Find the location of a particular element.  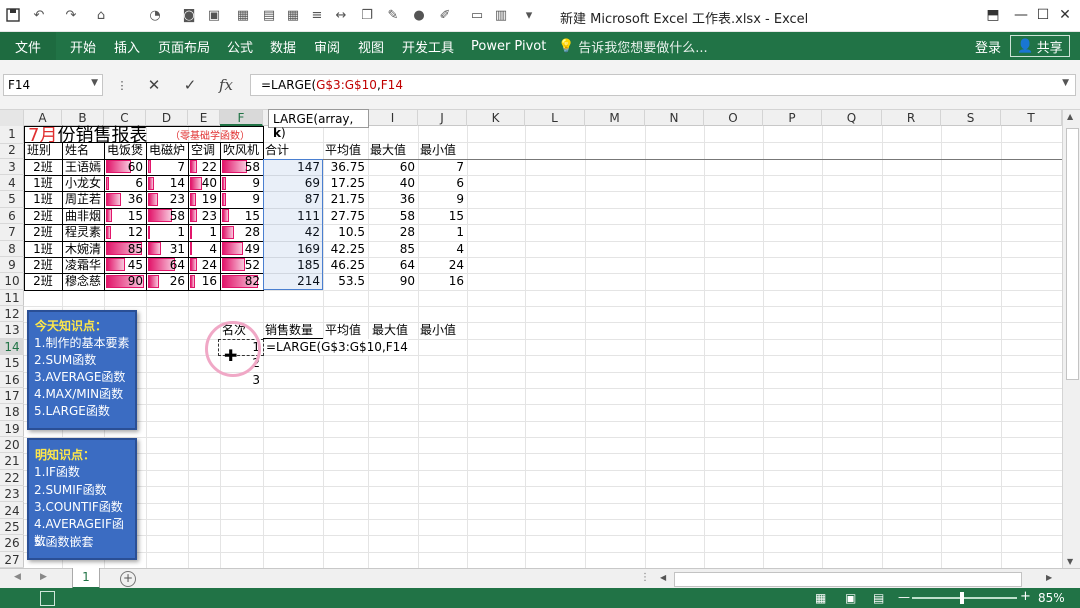

cell-value: 46.25 is located at coordinates (344, 265).